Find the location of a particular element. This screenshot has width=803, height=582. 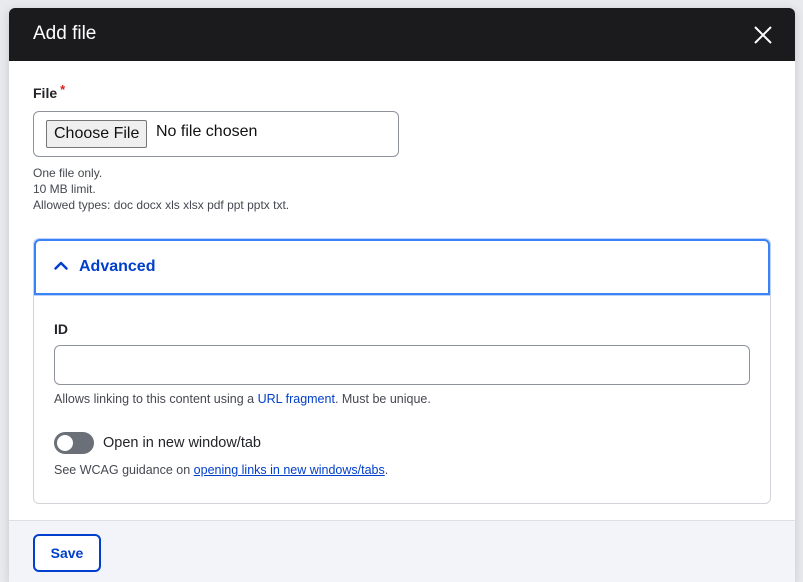

wcag-guidance-link: opening links in new windows/tabs is located at coordinates (289, 470).